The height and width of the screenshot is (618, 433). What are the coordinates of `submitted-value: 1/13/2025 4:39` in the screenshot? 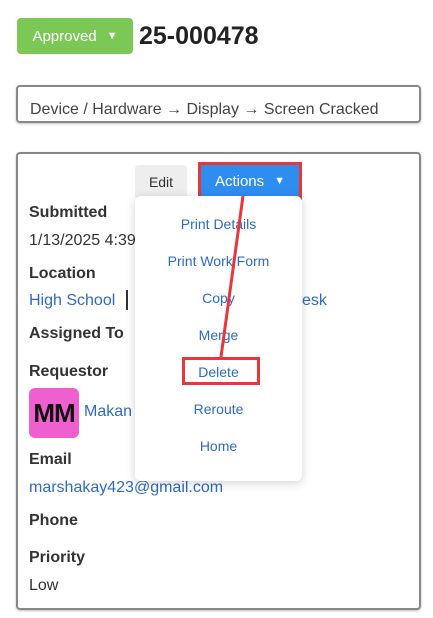 It's located at (82, 240).